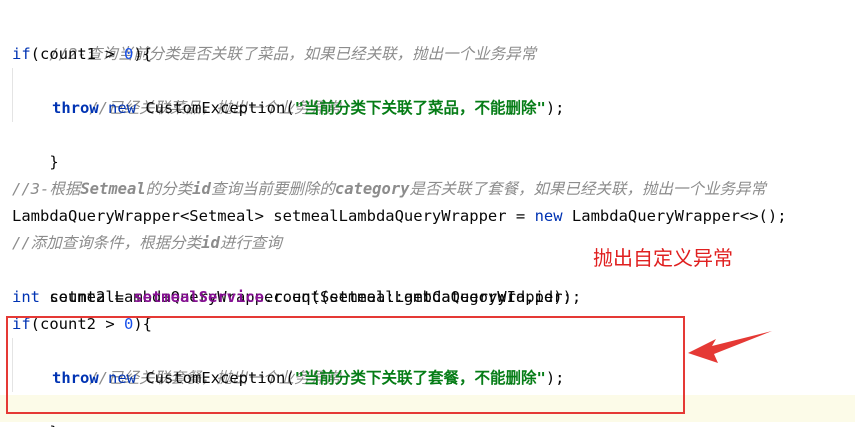 This screenshot has width=855, height=427. I want to click on code-text: count2 =, so click(87, 297).